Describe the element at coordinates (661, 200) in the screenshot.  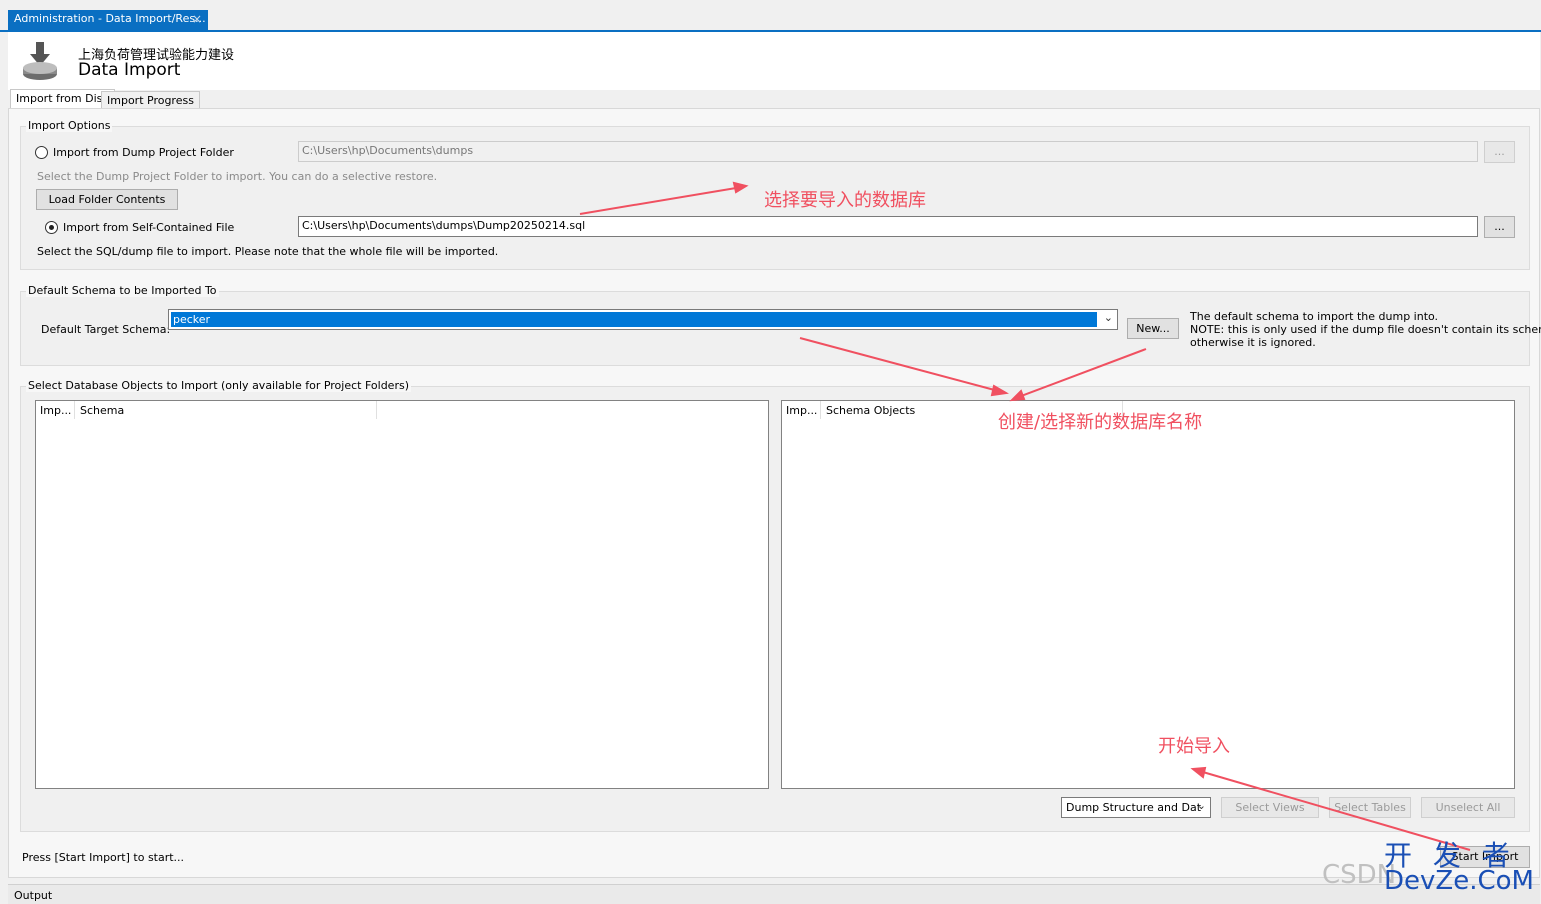
I see `arrow-to-file` at that location.